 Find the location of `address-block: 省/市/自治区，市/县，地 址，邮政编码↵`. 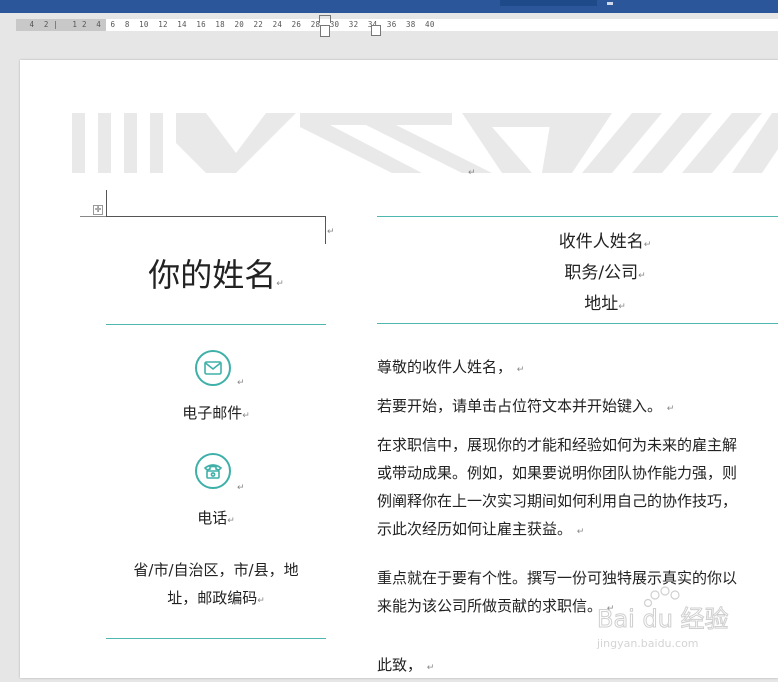

address-block: 省/市/自治区，市/县，地 址，邮政编码↵ is located at coordinates (216, 585).